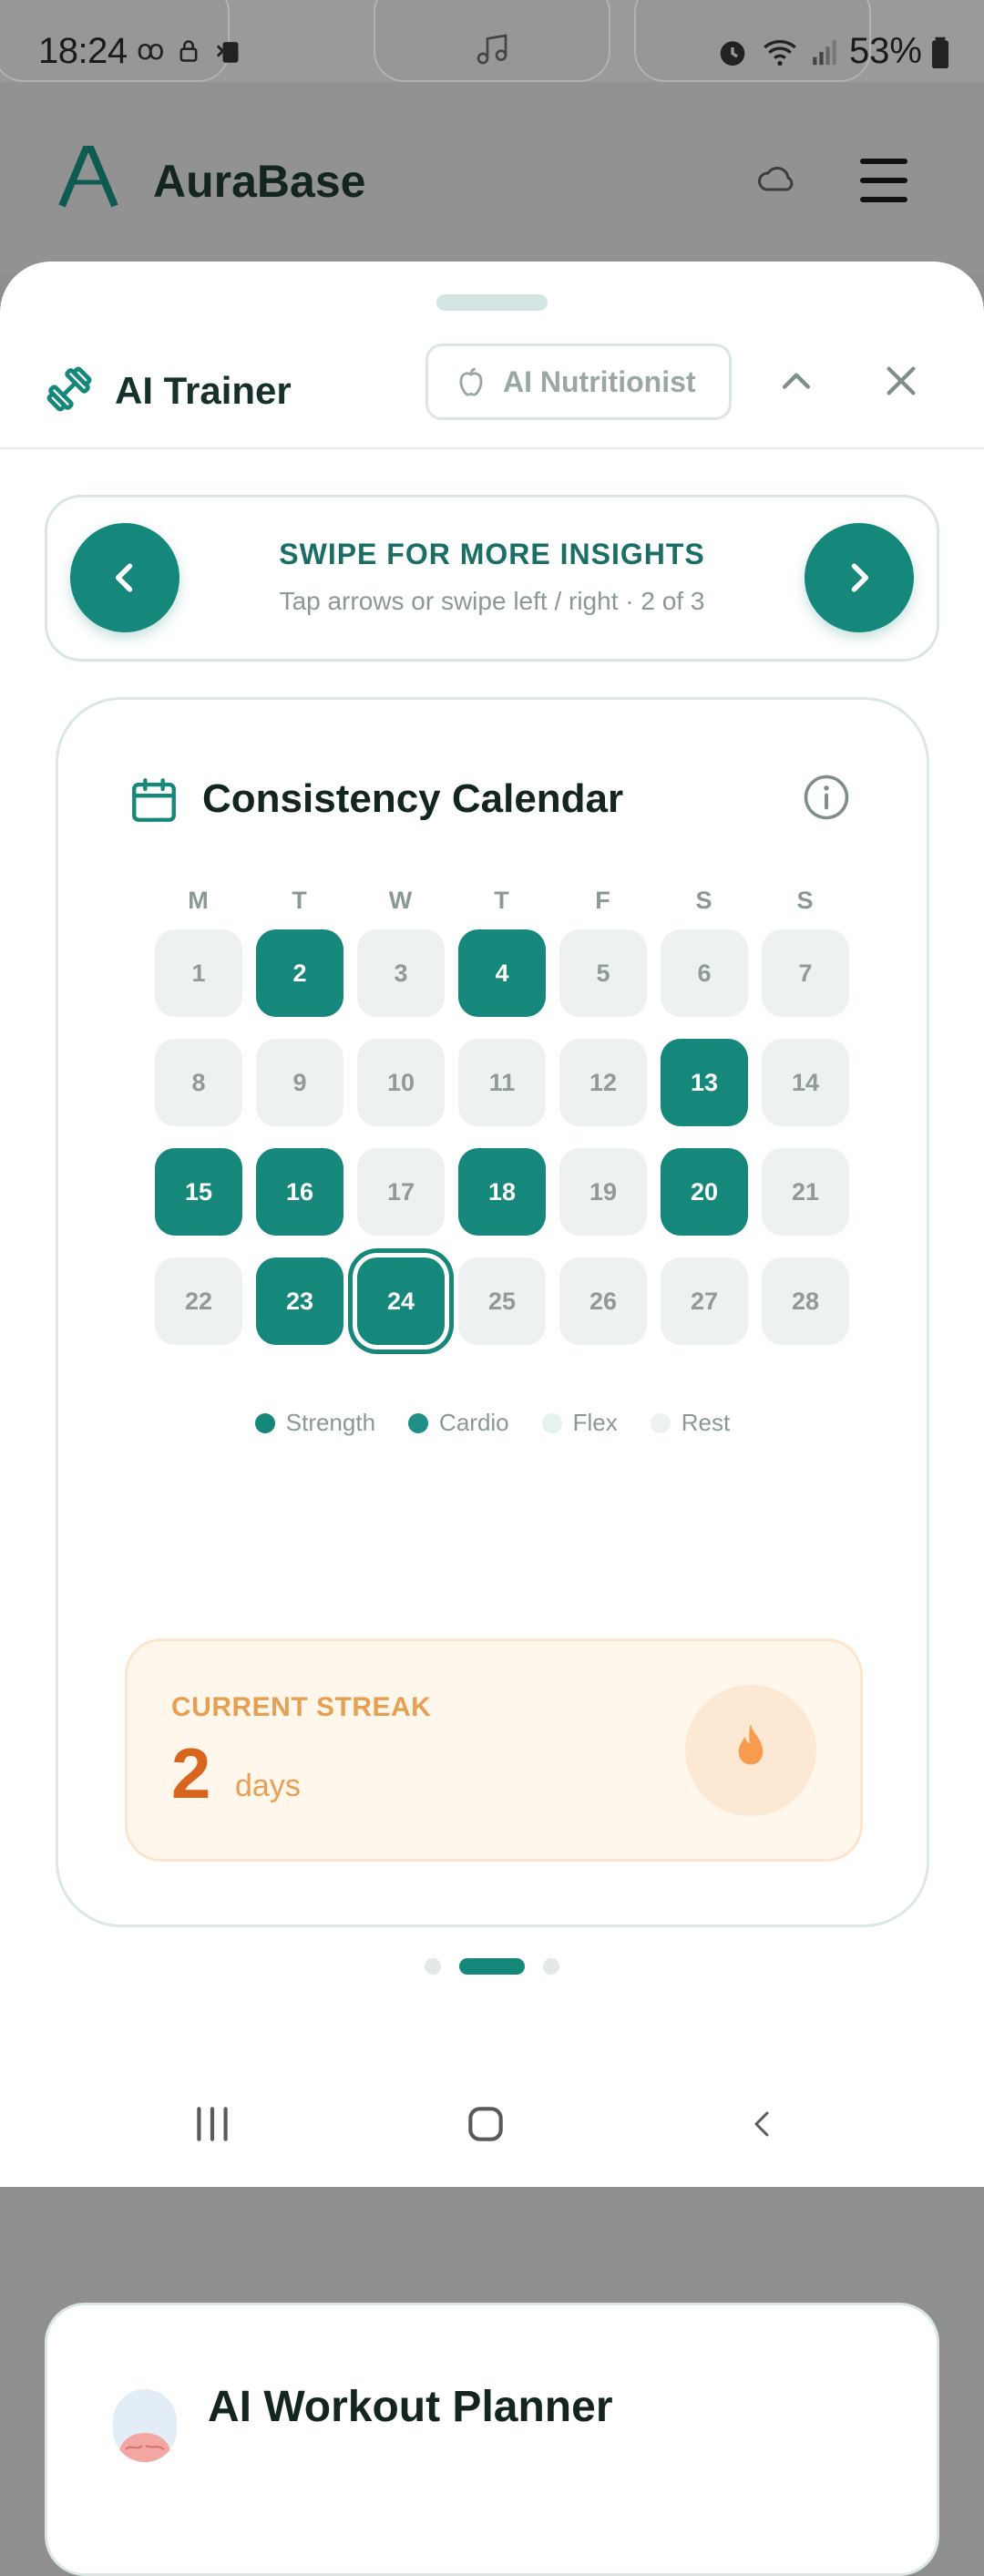 This screenshot has height=2576, width=984. I want to click on home-icon, so click(485, 2124).